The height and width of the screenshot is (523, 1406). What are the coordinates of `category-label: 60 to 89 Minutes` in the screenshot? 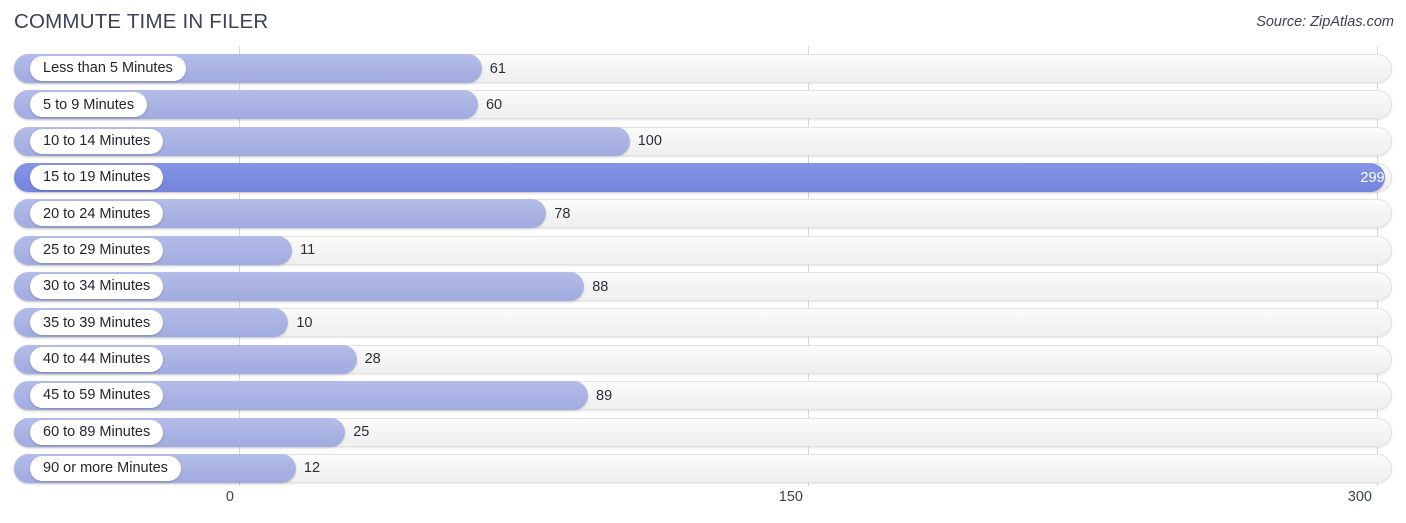 It's located at (97, 431).